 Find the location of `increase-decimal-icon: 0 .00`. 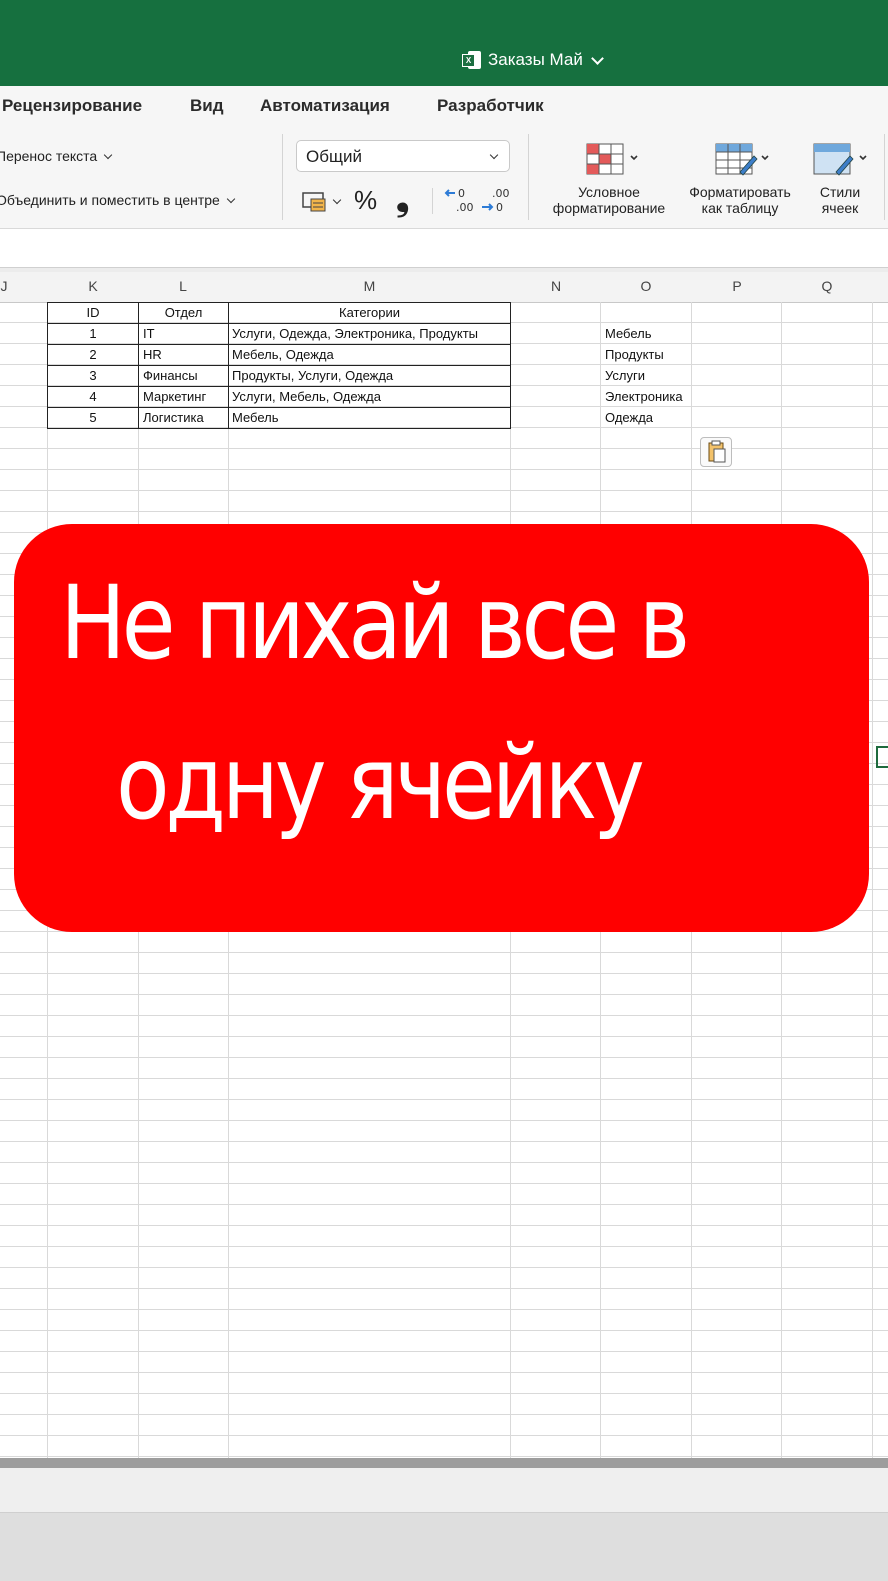

increase-decimal-icon: 0 .00 is located at coordinates (459, 200).